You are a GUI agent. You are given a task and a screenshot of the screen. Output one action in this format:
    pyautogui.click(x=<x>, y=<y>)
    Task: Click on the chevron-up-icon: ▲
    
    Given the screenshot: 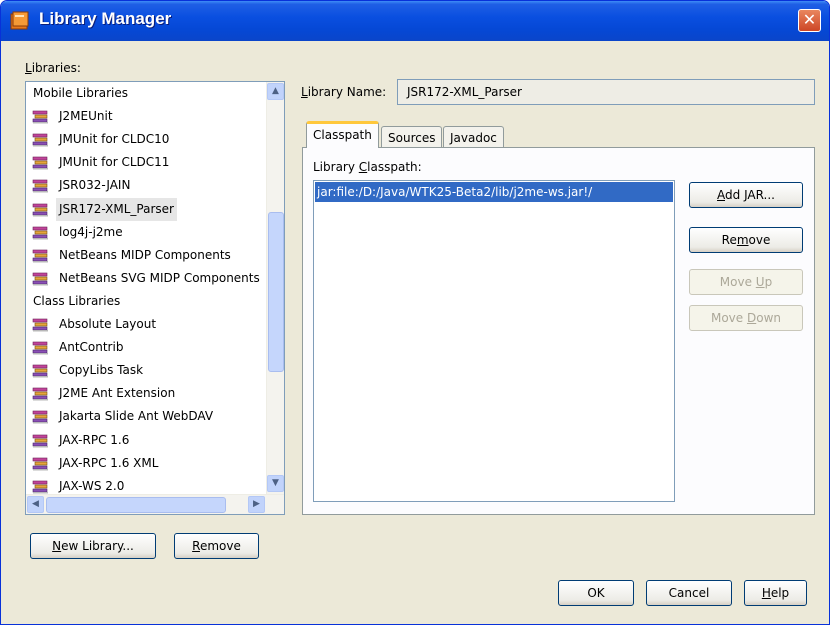 What is the action you would take?
    pyautogui.click(x=275, y=91)
    